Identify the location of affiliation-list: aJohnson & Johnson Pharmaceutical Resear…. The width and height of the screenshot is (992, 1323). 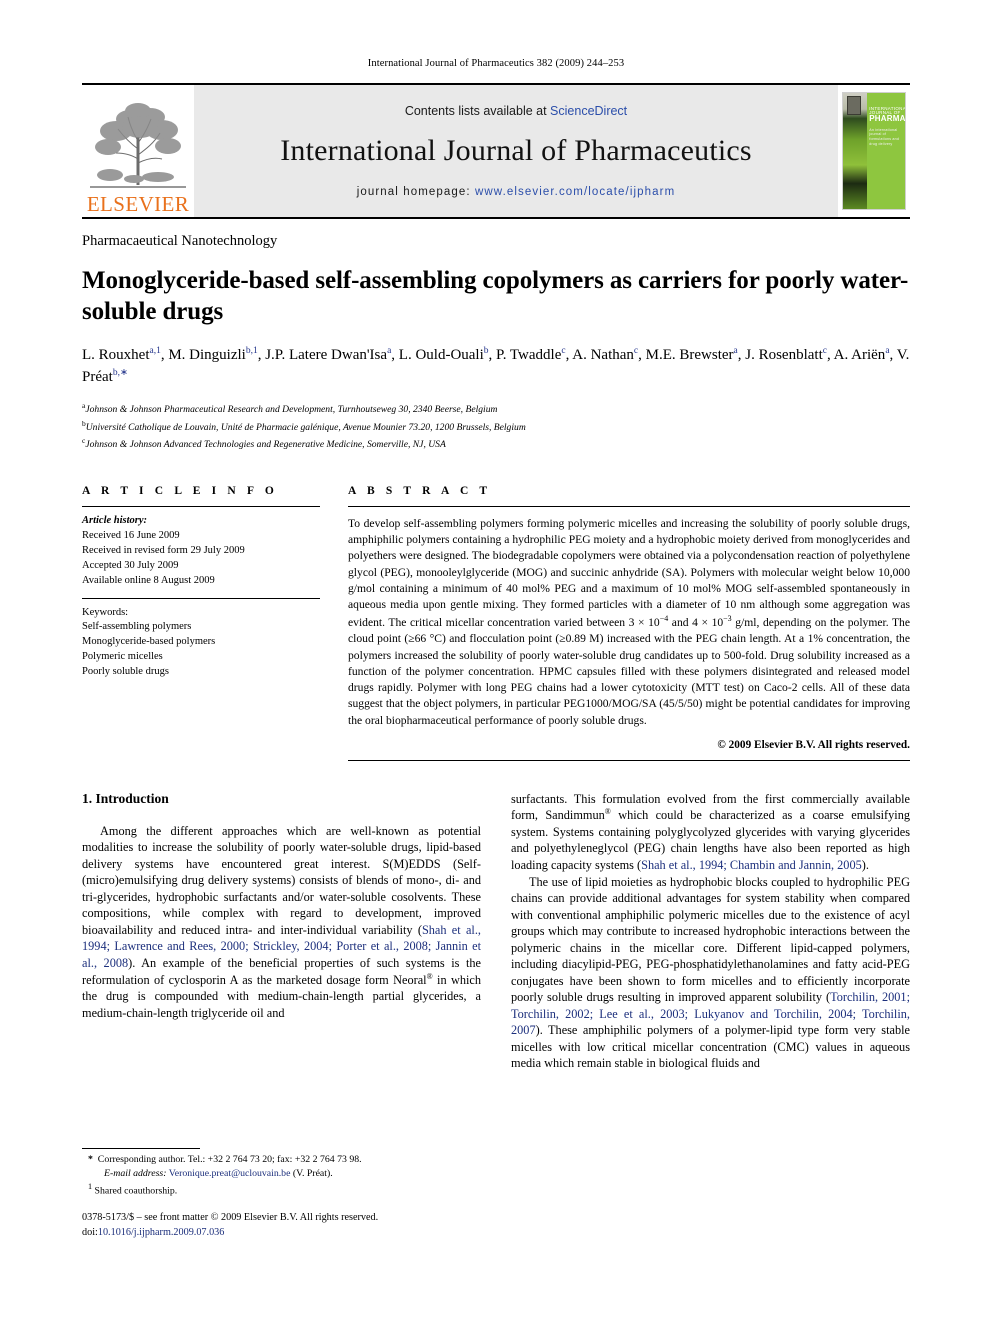
(496, 426).